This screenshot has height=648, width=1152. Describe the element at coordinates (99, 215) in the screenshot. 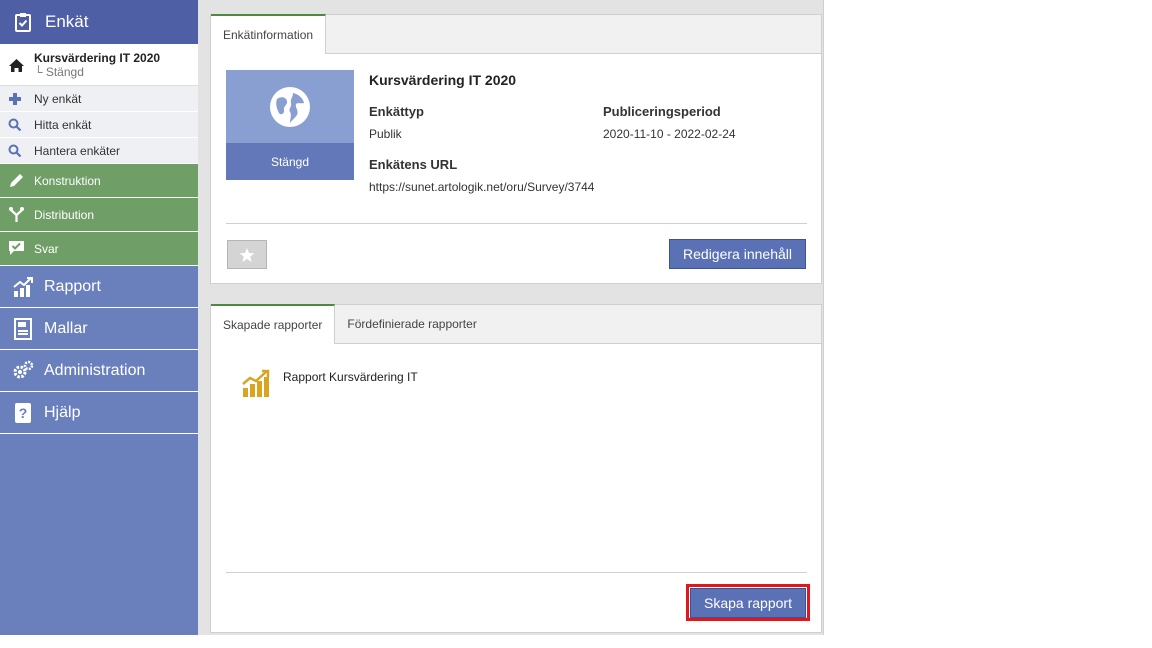

I see `sidebar-item-distribution: Distribution` at that location.